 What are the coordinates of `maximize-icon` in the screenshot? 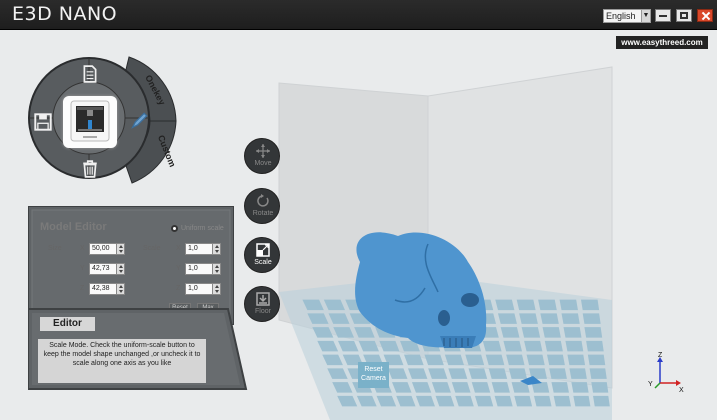 It's located at (684, 15).